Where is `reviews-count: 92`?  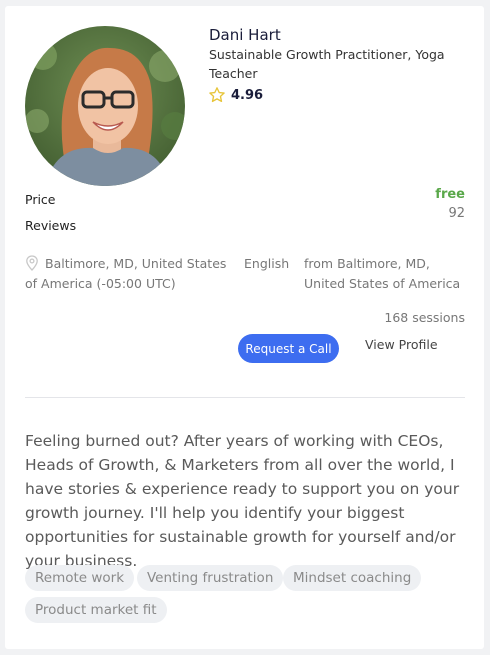 reviews-count: 92 is located at coordinates (456, 213).